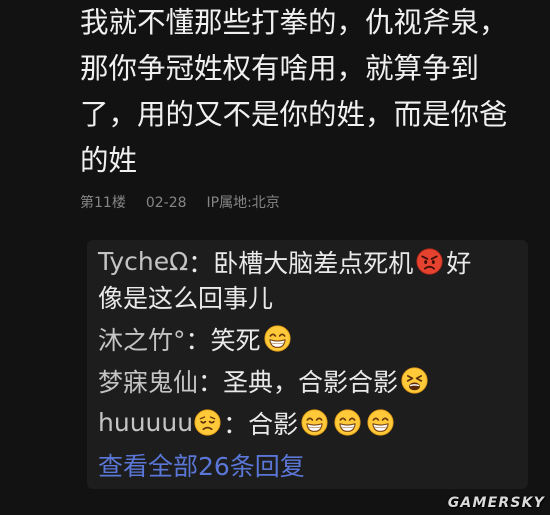 The width and height of the screenshot is (550, 515). Describe the element at coordinates (280, 68) in the screenshot. I see `comment-text-line: 那你争冠姓权有啥用，就算争到` at that location.